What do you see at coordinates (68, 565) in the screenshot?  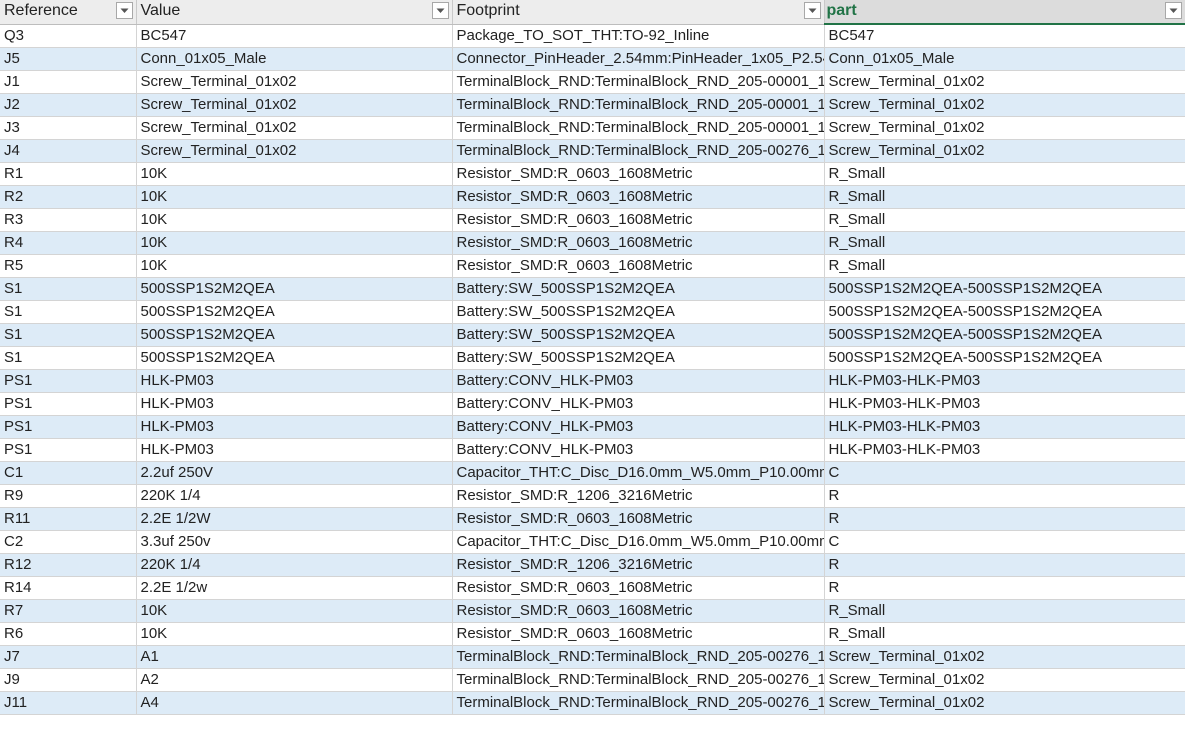 I see `cell-reference: R12` at bounding box center [68, 565].